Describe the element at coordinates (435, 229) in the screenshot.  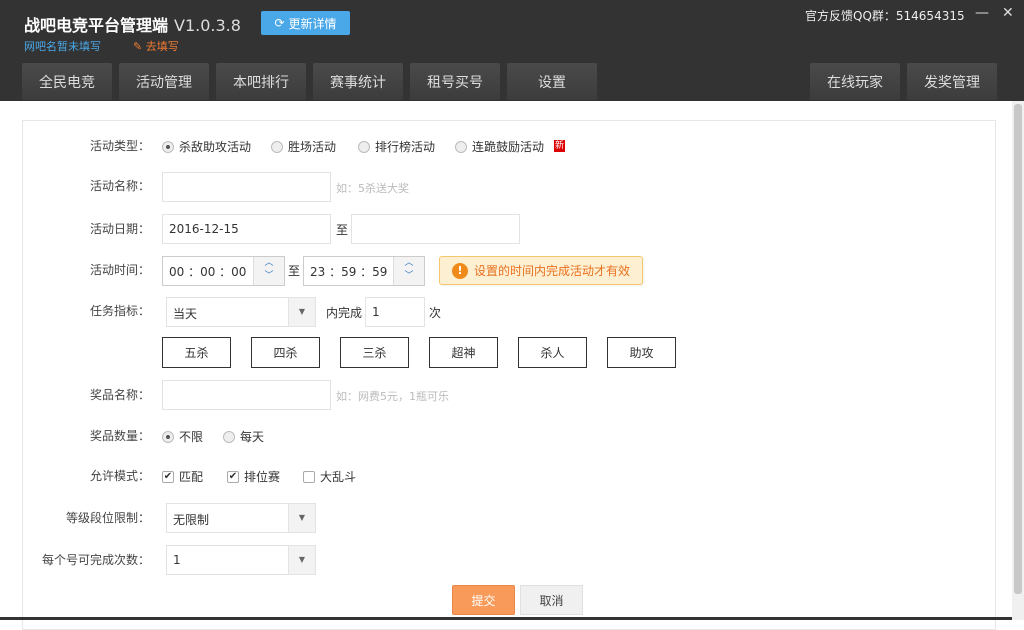
I see `date-end-input` at that location.